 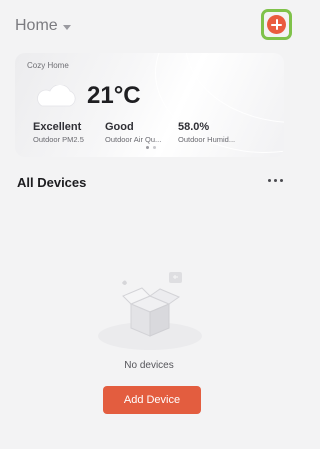 What do you see at coordinates (58, 139) in the screenshot?
I see `metric-label: Outdoor PM2.5` at bounding box center [58, 139].